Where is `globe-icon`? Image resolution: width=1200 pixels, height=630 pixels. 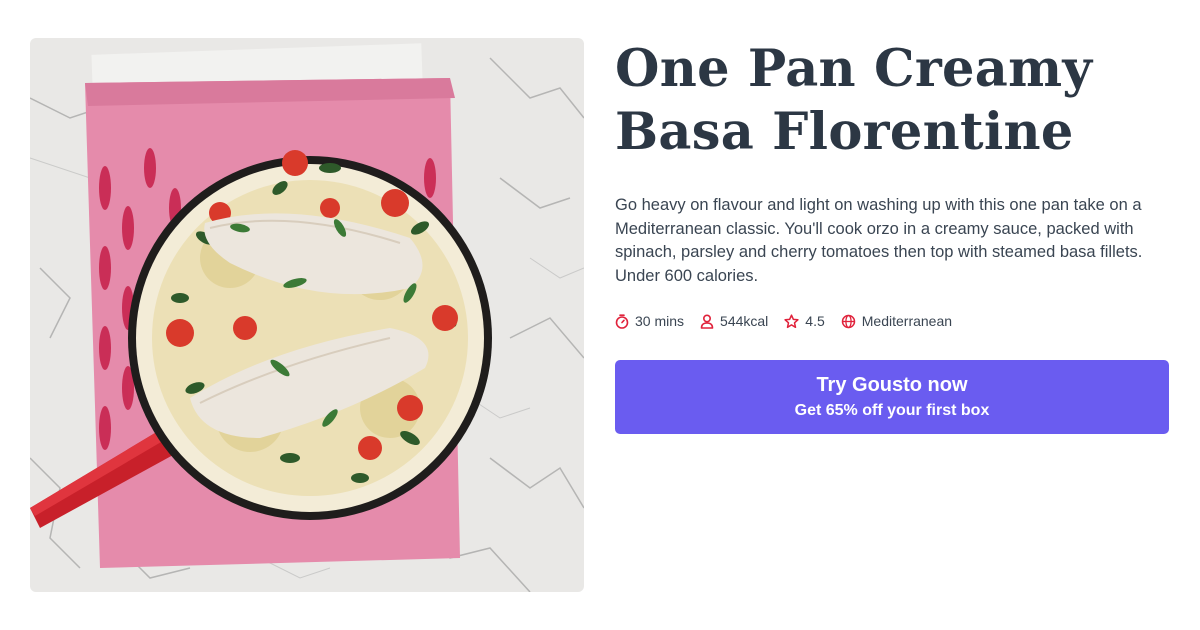
globe-icon is located at coordinates (848, 321).